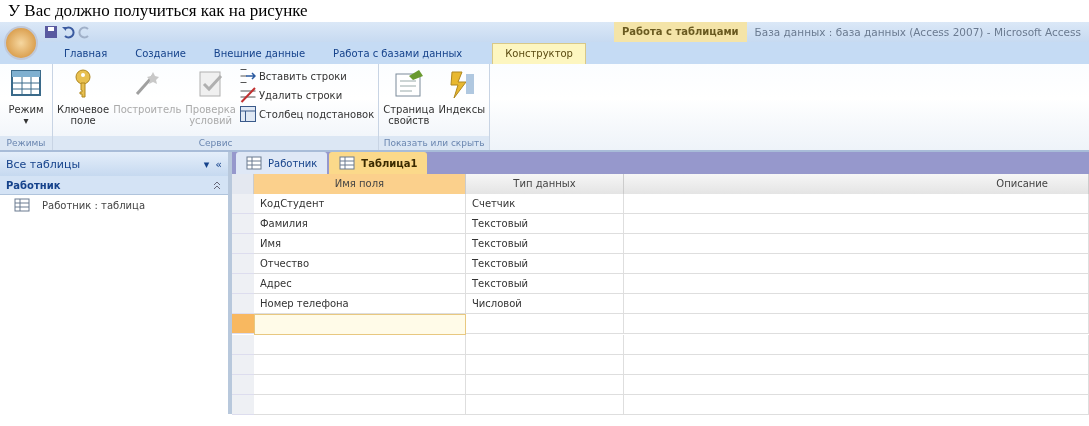 The height and width of the screenshot is (426, 1089). I want to click on ribbon-button: Индексы, so click(462, 102).